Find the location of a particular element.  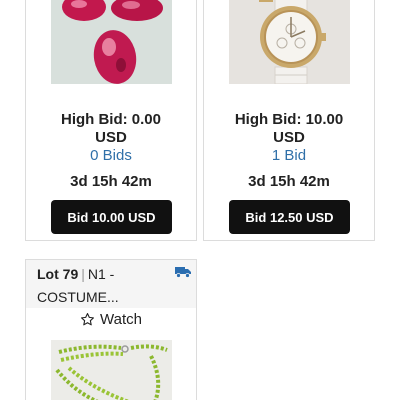

ruby-gemstones-image is located at coordinates (111, 42).